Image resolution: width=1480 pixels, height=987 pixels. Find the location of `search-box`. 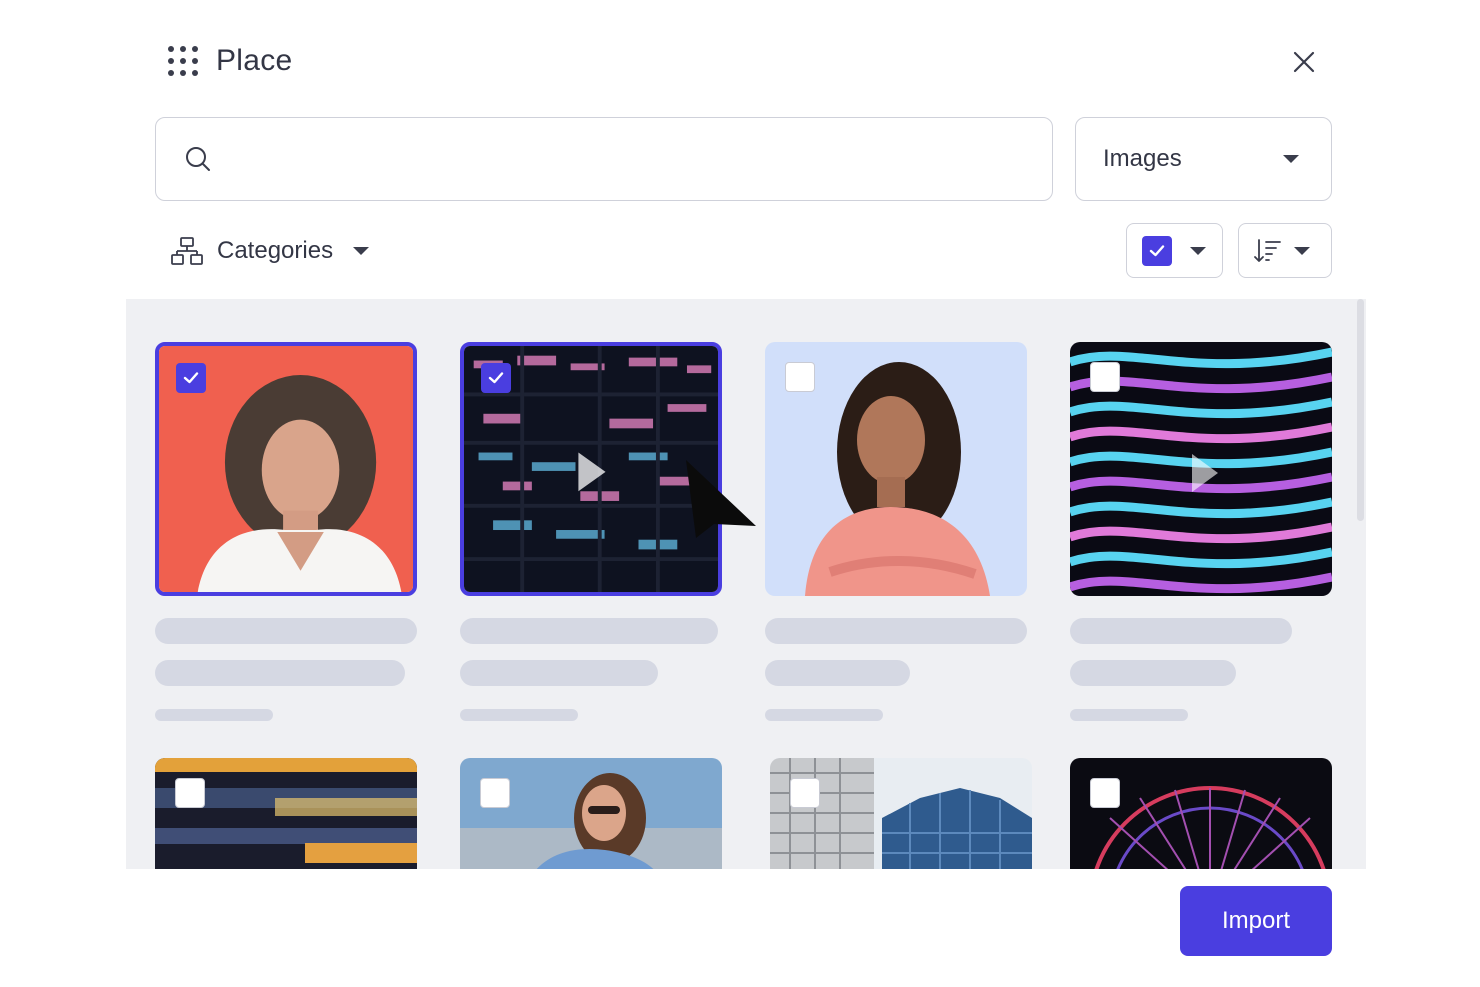

search-box is located at coordinates (604, 159).